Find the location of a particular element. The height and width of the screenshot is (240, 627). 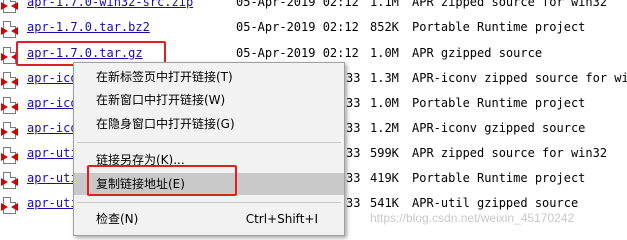

file-size: 852K is located at coordinates (384, 27).